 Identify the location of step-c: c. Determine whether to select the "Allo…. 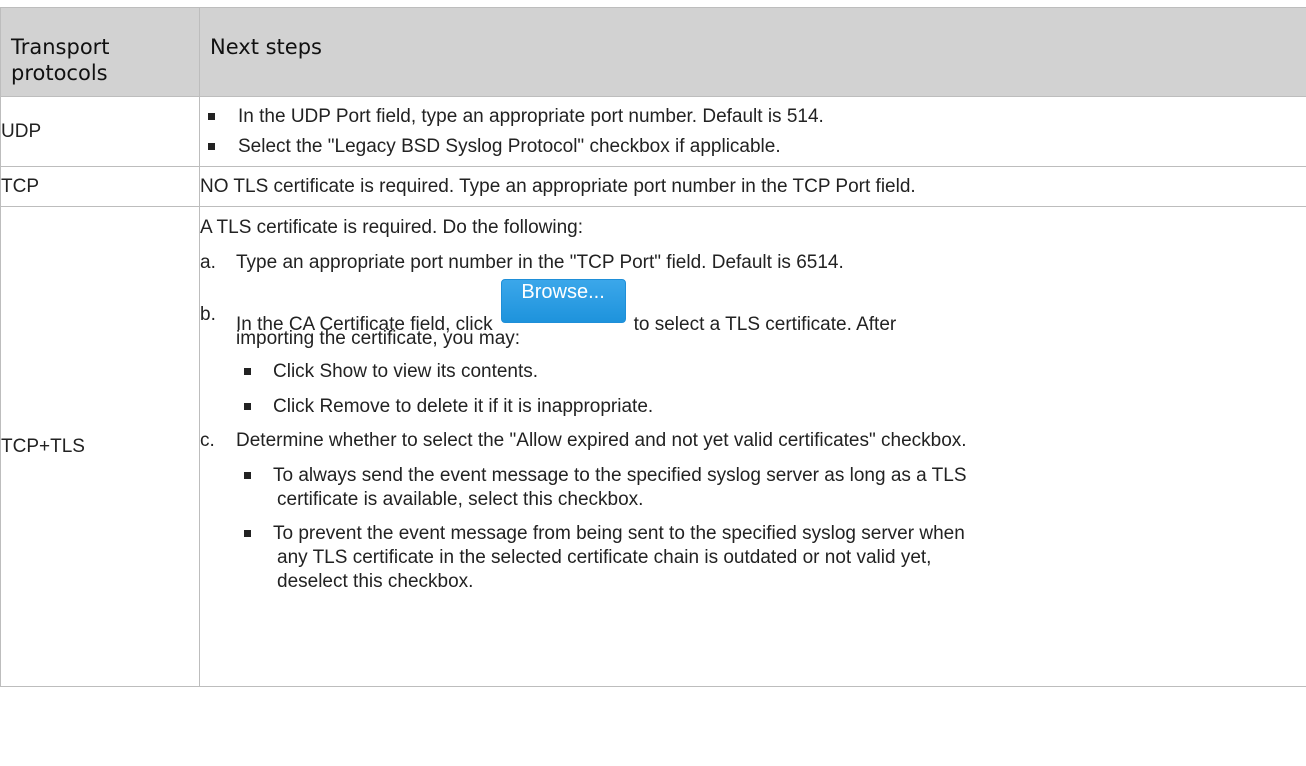
(753, 441).